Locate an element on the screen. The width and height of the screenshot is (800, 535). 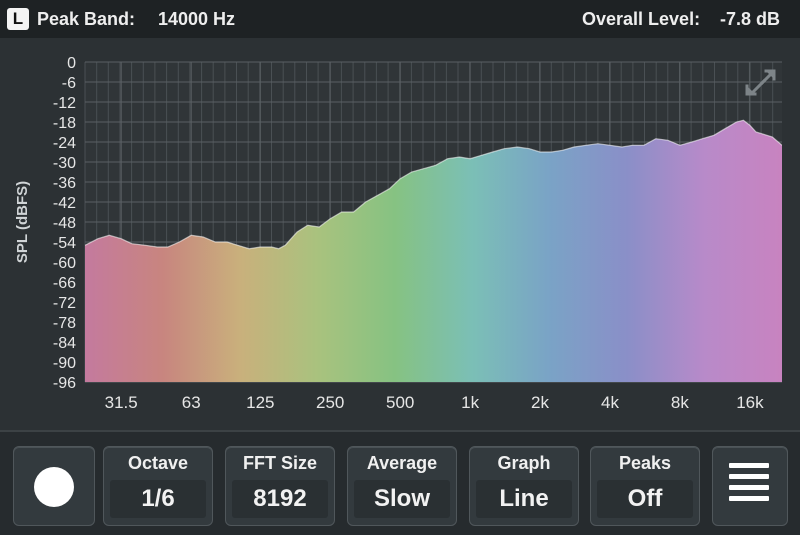
x-tick-label: 125 is located at coordinates (260, 402).